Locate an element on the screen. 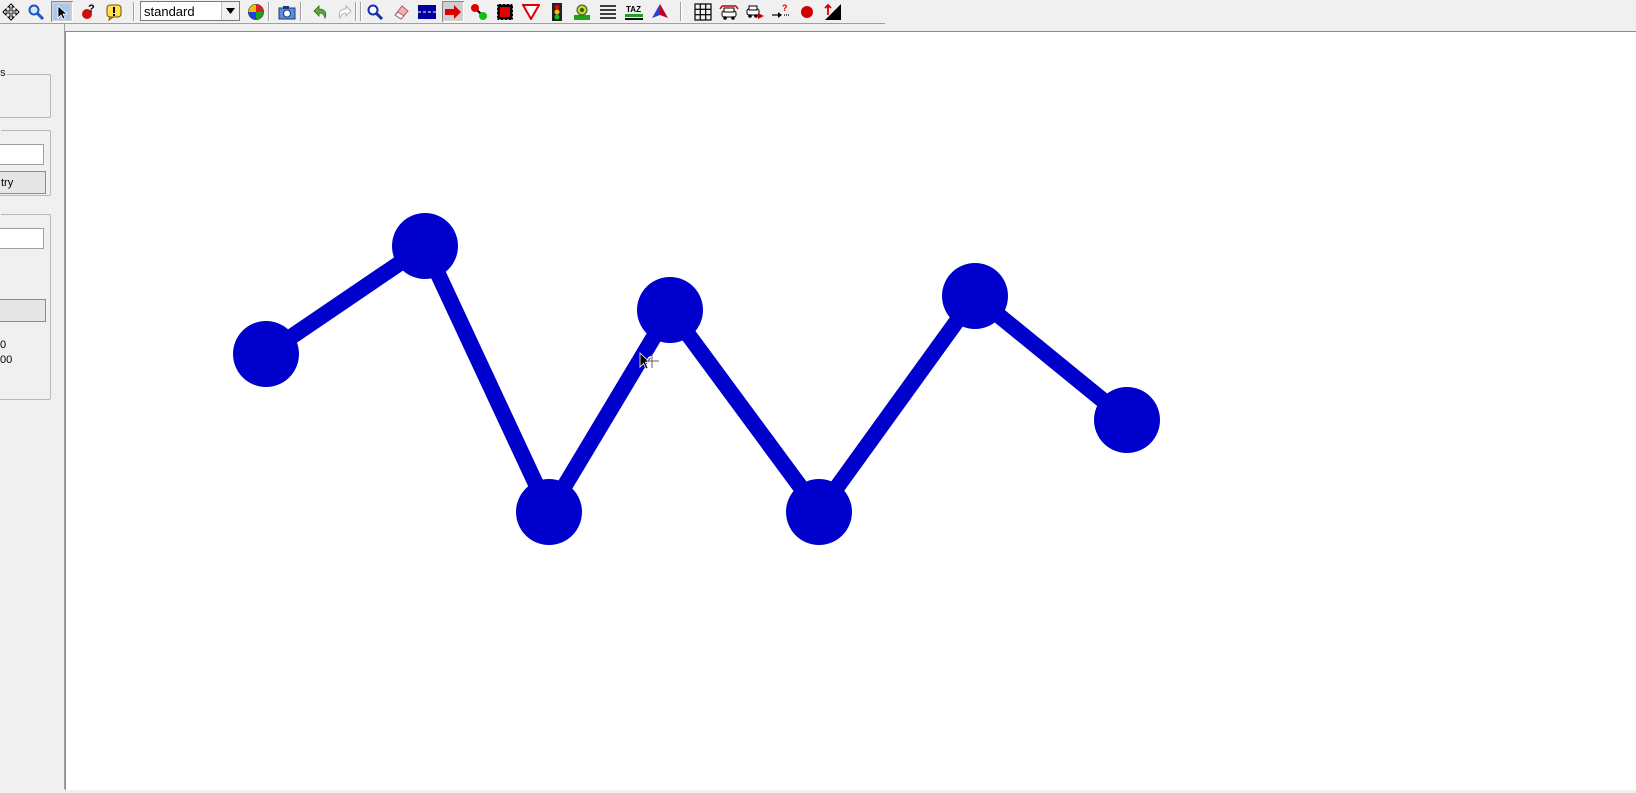 The width and height of the screenshot is (1636, 793). geometry-group: y try is located at coordinates (25, 159).